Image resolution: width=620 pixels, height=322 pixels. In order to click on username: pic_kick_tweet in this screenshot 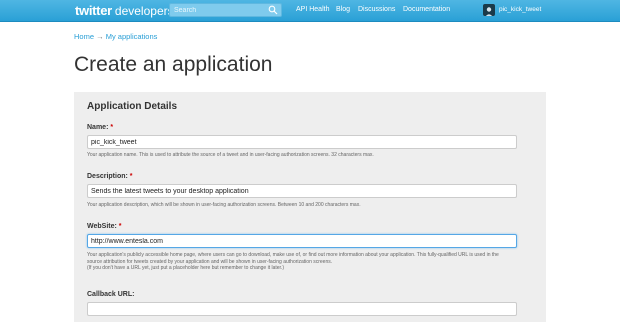, I will do `click(520, 9)`.